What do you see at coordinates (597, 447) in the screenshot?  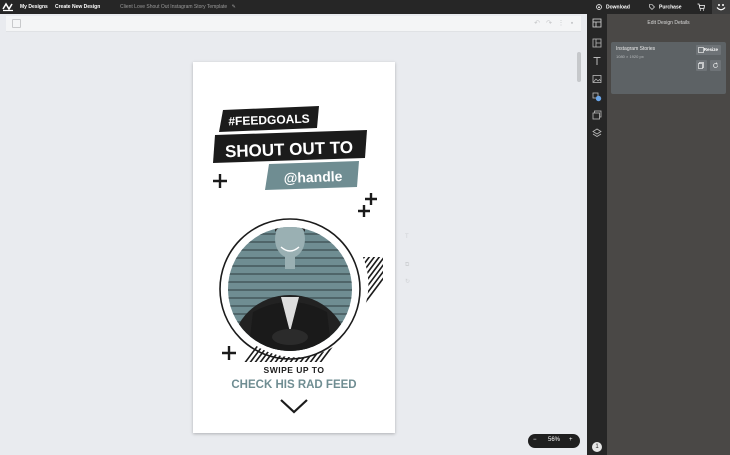 I see `notification-badge: 1` at bounding box center [597, 447].